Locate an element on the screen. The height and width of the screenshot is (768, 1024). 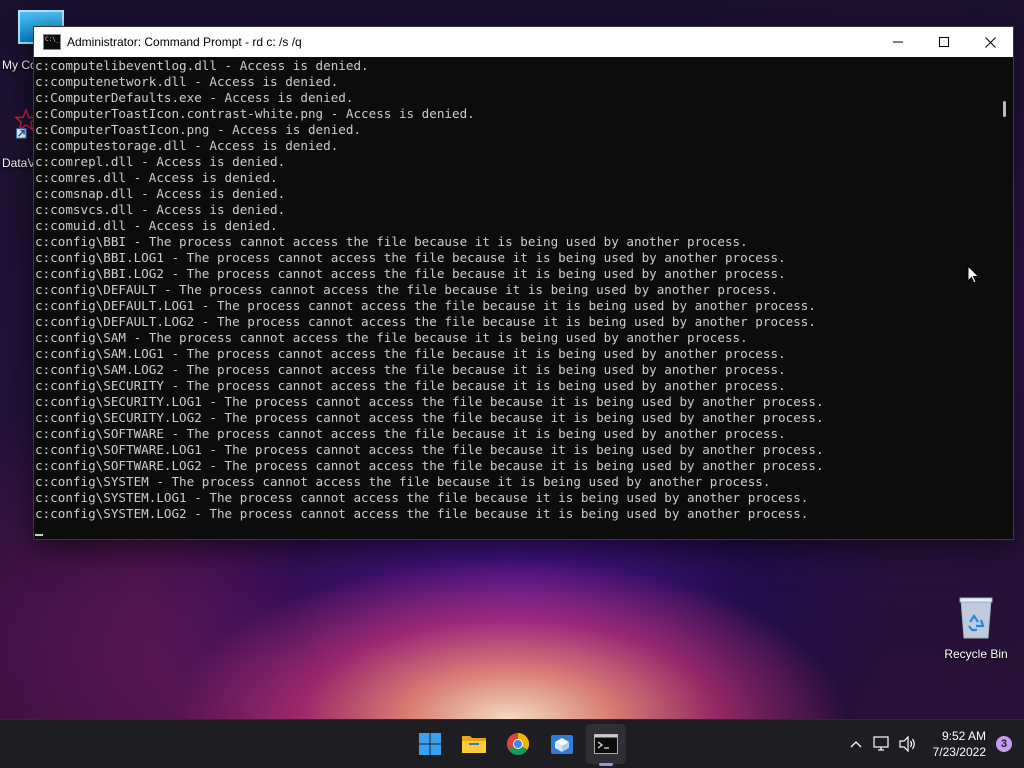
desktop-icon-label: My Co is located at coordinates (19, 65).